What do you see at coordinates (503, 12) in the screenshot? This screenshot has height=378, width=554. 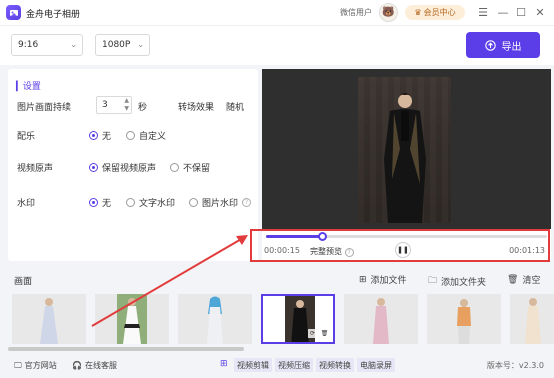 I see `minimize-icon: —` at bounding box center [503, 12].